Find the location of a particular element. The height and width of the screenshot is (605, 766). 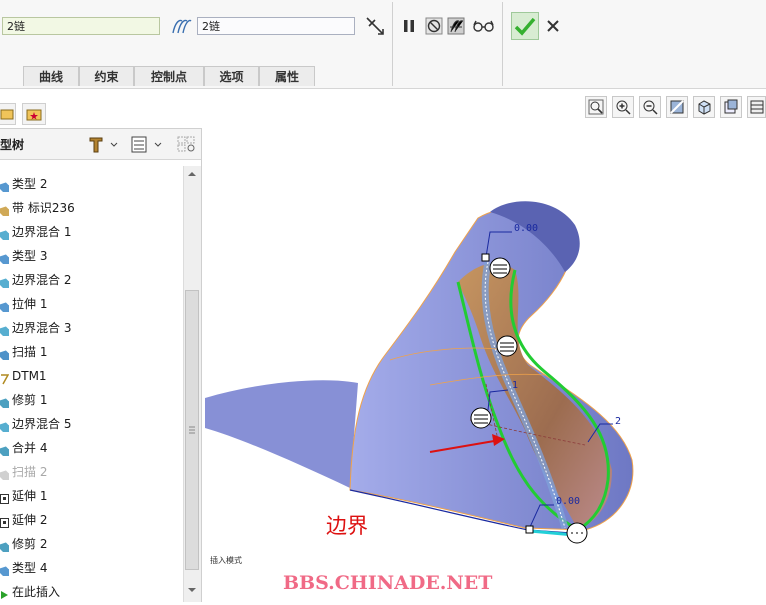

tree-item: 扫描 2 is located at coordinates (23, 472).